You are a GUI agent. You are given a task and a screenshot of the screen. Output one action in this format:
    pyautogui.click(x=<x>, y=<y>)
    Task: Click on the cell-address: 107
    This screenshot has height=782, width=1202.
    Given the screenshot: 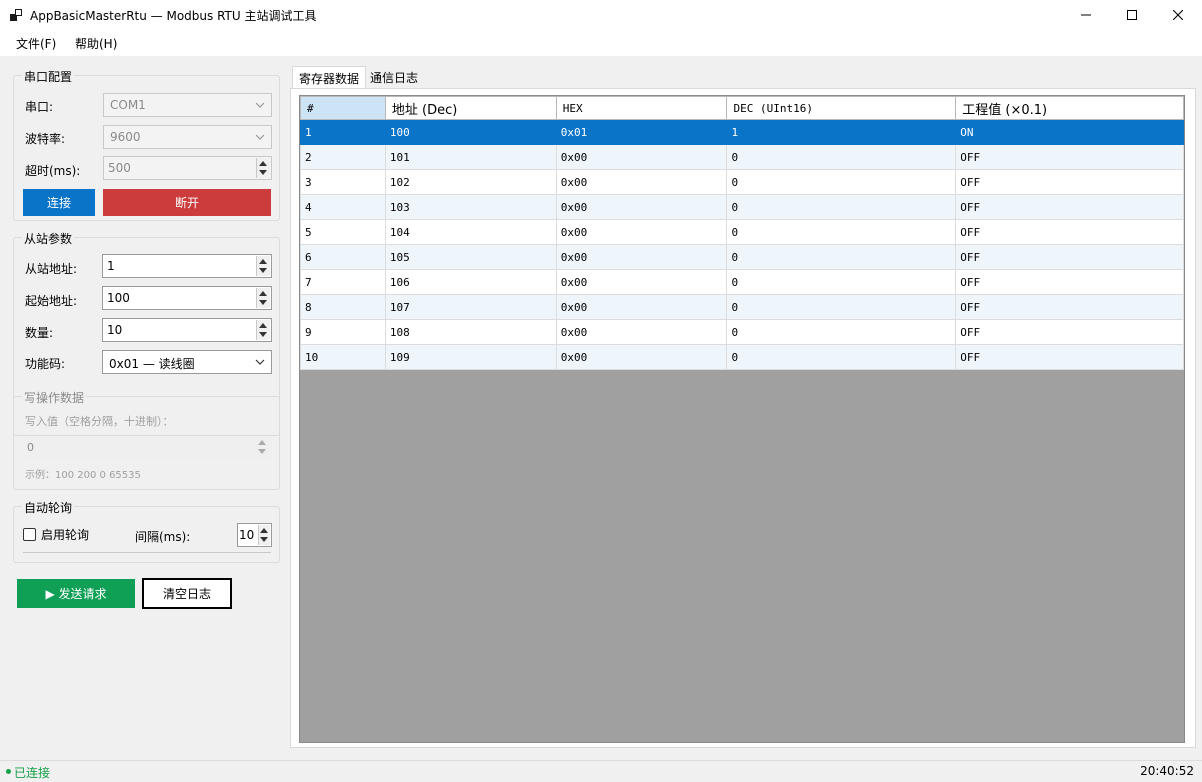 What is the action you would take?
    pyautogui.click(x=470, y=307)
    